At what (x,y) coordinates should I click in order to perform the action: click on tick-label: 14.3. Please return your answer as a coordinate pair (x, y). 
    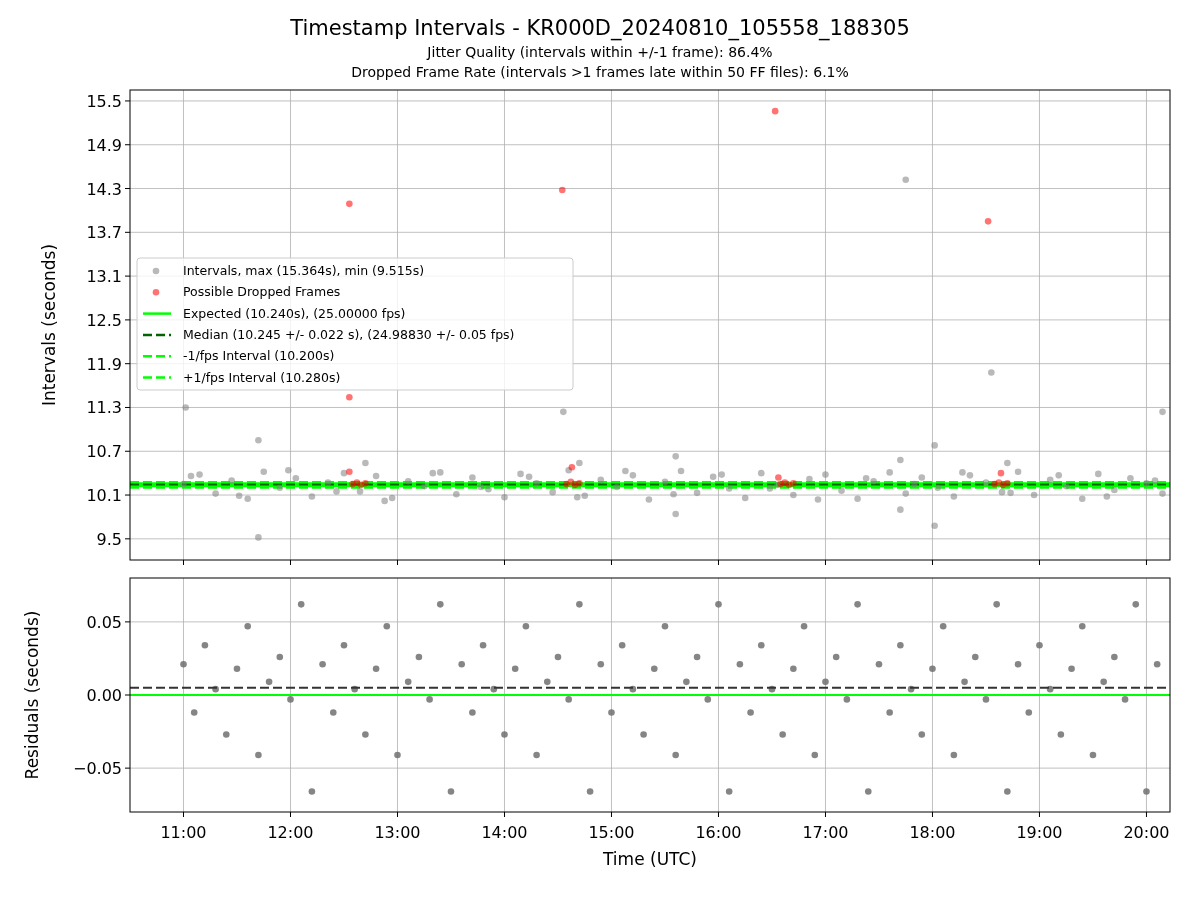
    Looking at the image, I should click on (104, 189).